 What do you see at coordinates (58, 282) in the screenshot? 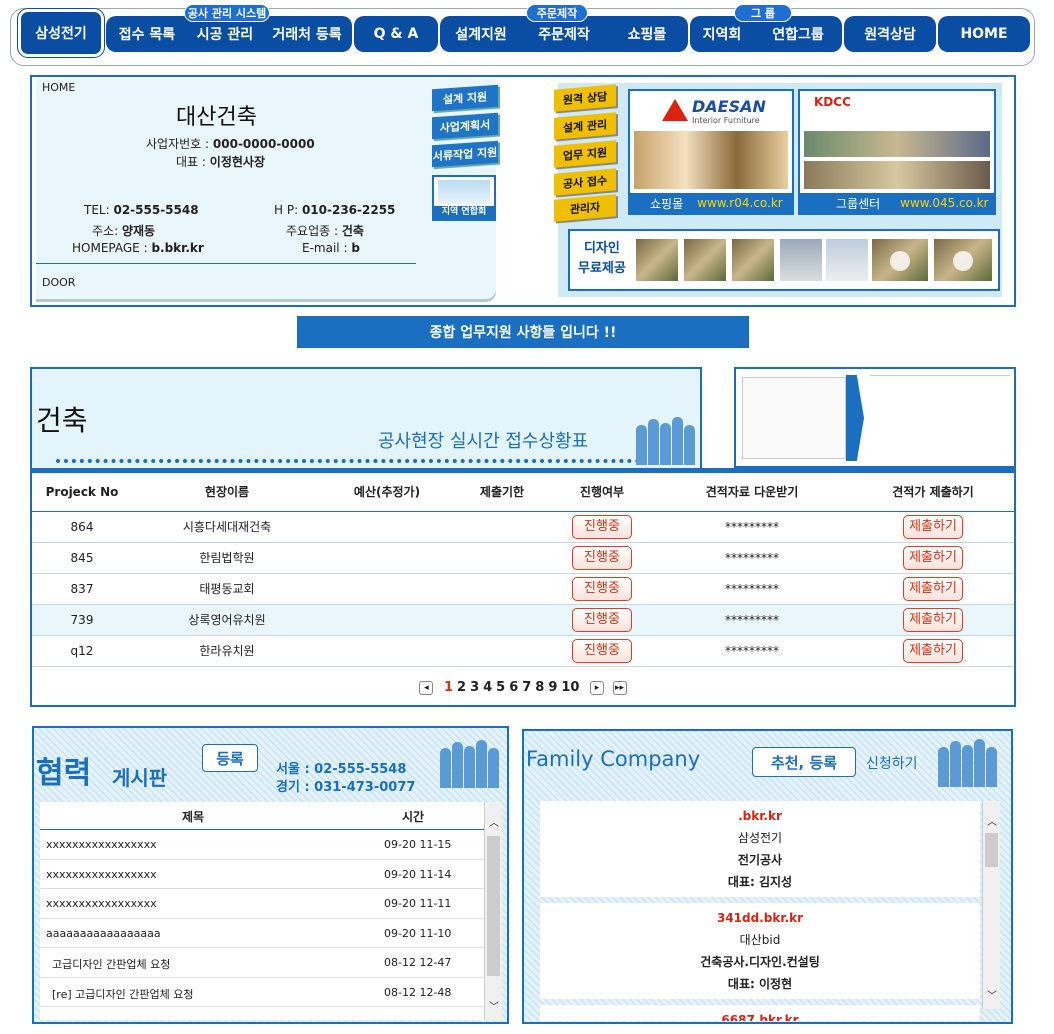
I see `door-link: DOOR` at bounding box center [58, 282].